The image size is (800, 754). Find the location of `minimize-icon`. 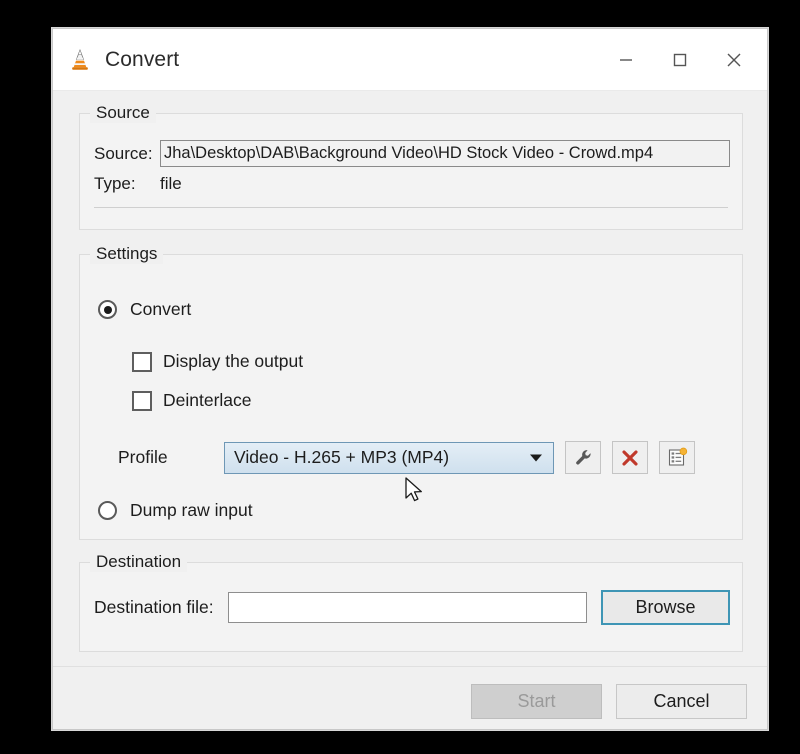

minimize-icon is located at coordinates (626, 59).